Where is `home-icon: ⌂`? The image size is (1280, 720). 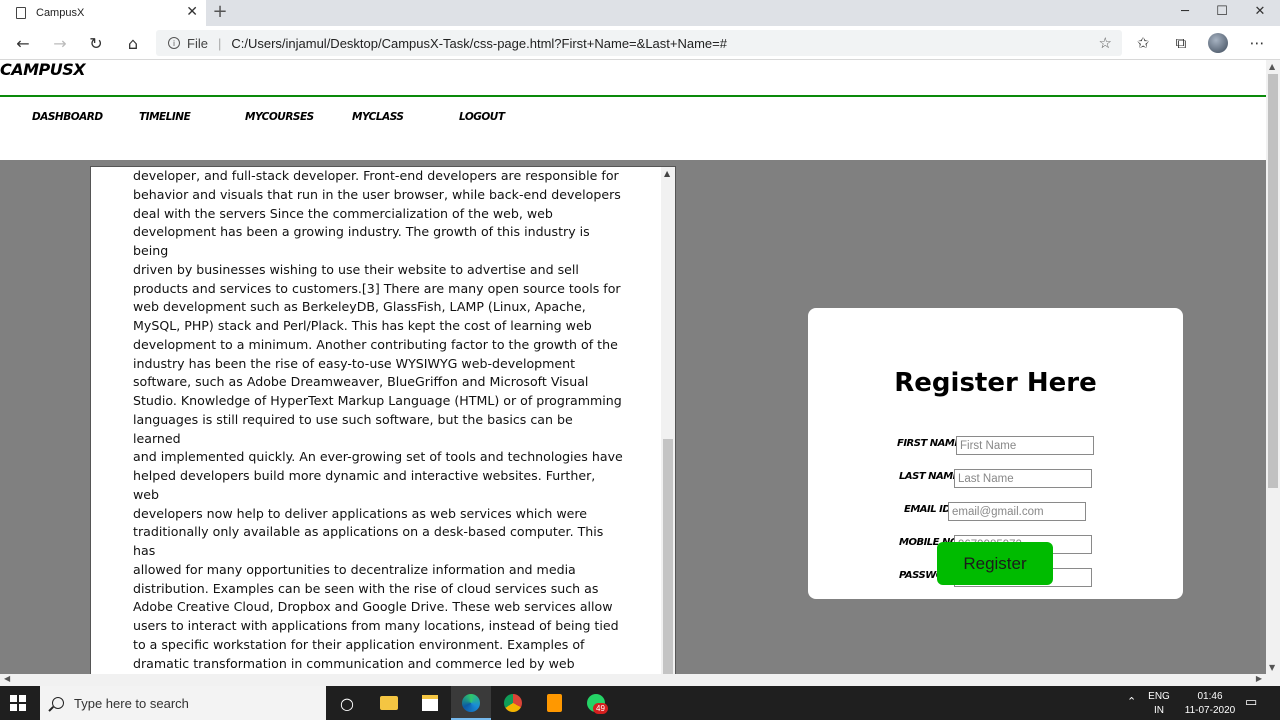
home-icon: ⌂ is located at coordinates (133, 43).